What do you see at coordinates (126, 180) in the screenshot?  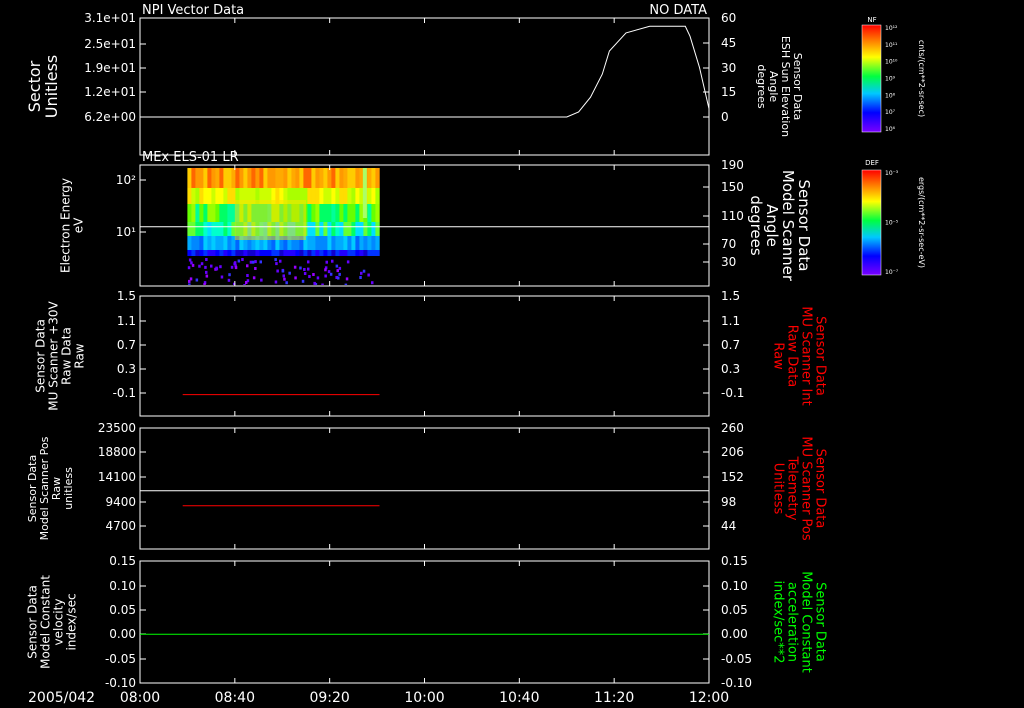 I see `y-tick-label-left: 10²` at bounding box center [126, 180].